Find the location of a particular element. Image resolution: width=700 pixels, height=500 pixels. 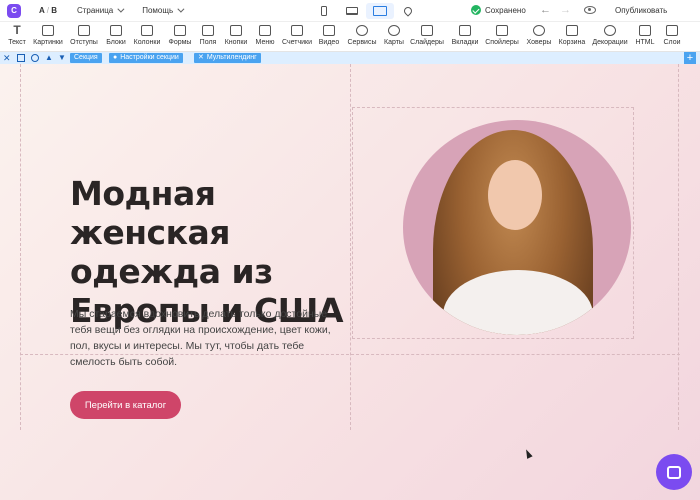

move-down-icon: ▼ is located at coordinates (62, 58).